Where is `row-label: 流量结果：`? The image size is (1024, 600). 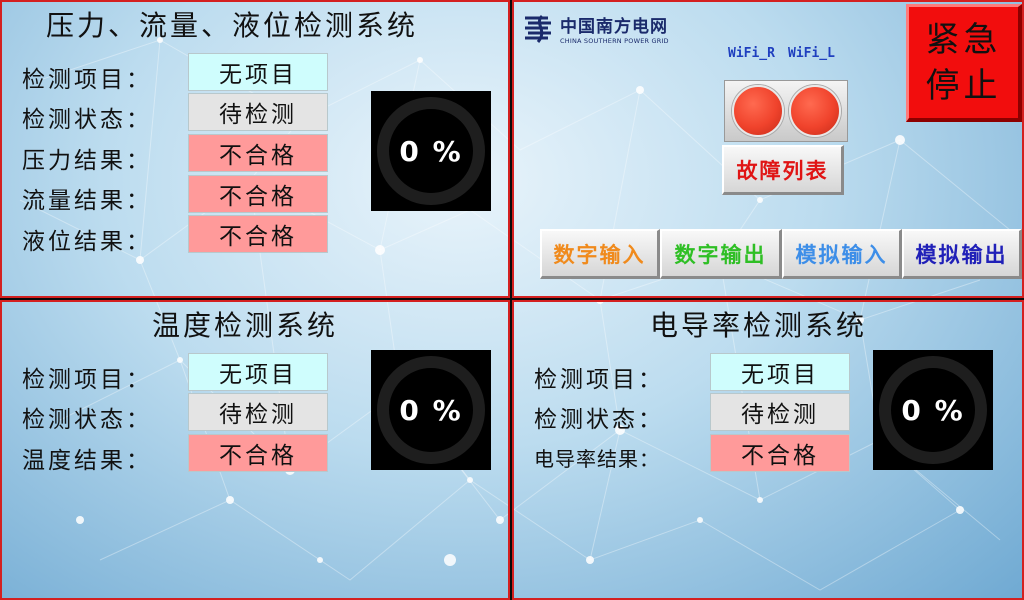
row-label: 流量结果： is located at coordinates (87, 201).